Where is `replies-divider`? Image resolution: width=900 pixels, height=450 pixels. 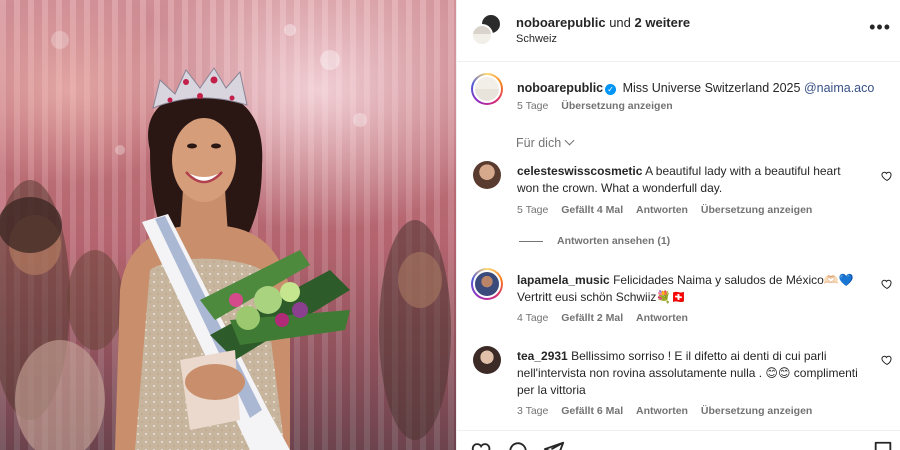
replies-divider is located at coordinates (531, 241).